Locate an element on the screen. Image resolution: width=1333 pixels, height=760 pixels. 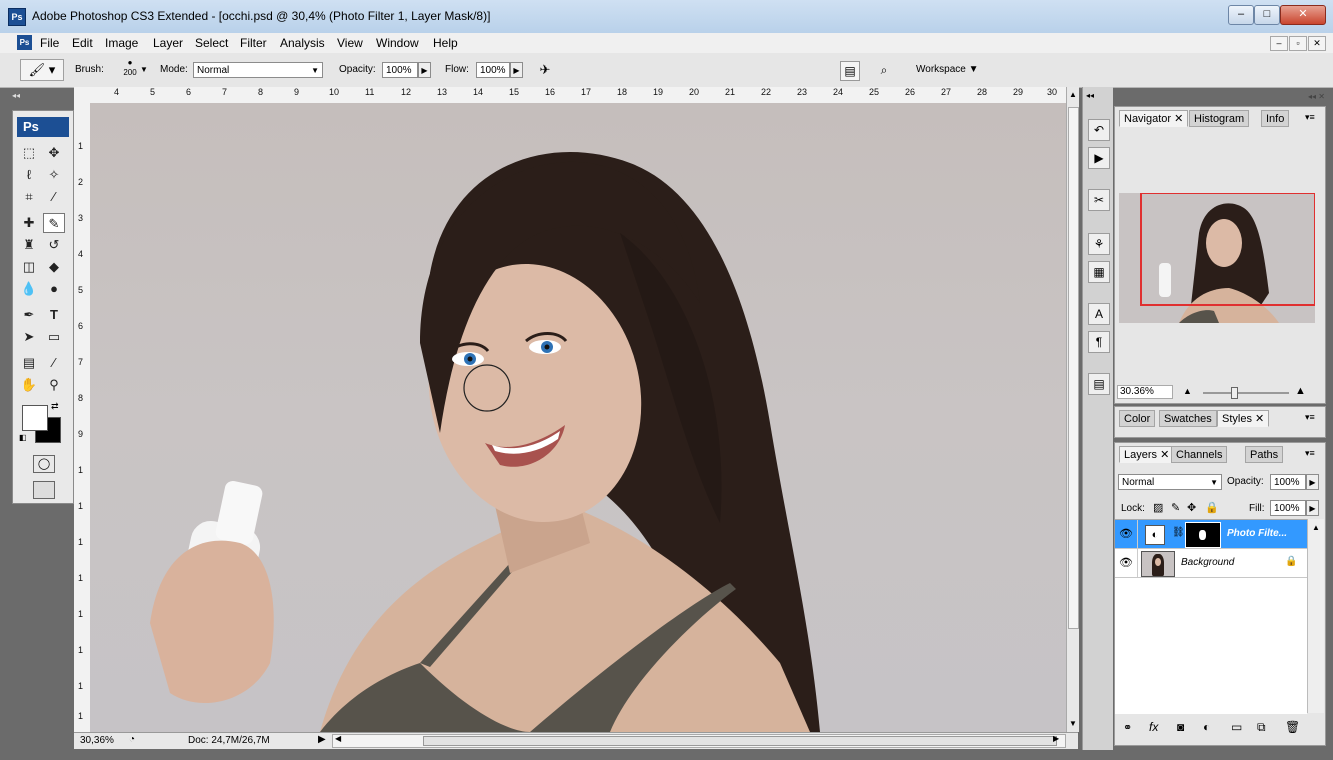
status-menu-arrow: ▶ is located at coordinates (322, 739).